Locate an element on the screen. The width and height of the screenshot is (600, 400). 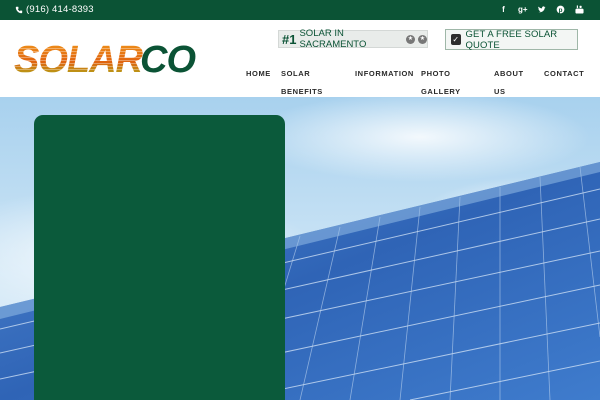
pinterest-icon: p is located at coordinates (560, 9).